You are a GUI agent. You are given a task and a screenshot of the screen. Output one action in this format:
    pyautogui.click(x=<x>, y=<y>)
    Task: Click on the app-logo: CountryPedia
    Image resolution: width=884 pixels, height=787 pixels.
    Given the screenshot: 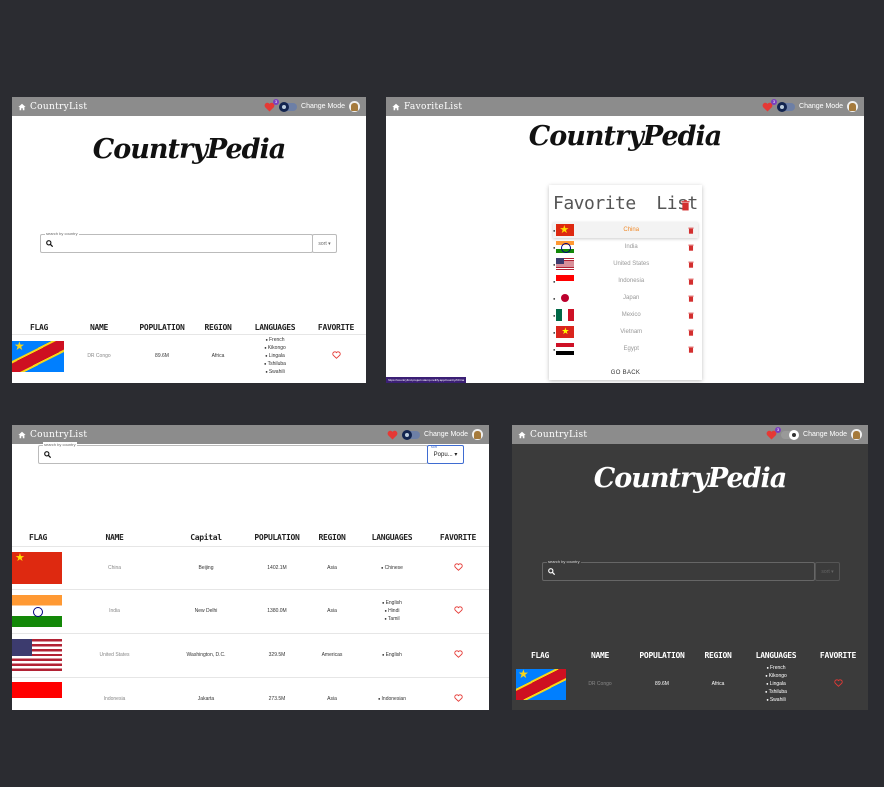 What is the action you would take?
    pyautogui.click(x=189, y=149)
    